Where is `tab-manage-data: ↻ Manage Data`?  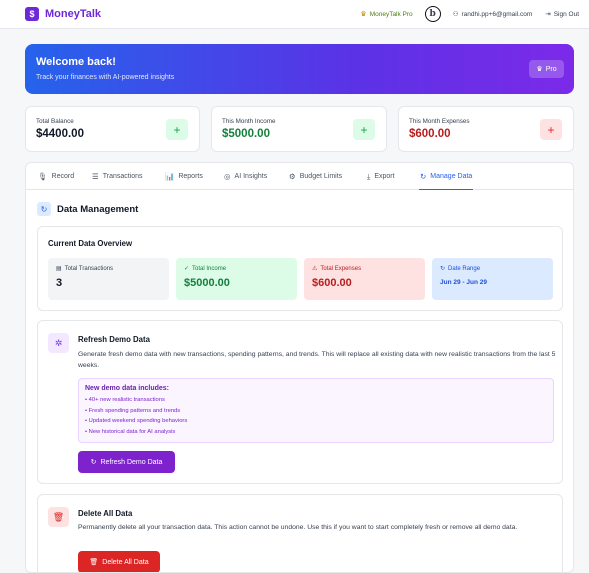 tab-manage-data: ↻ Manage Data is located at coordinates (446, 176).